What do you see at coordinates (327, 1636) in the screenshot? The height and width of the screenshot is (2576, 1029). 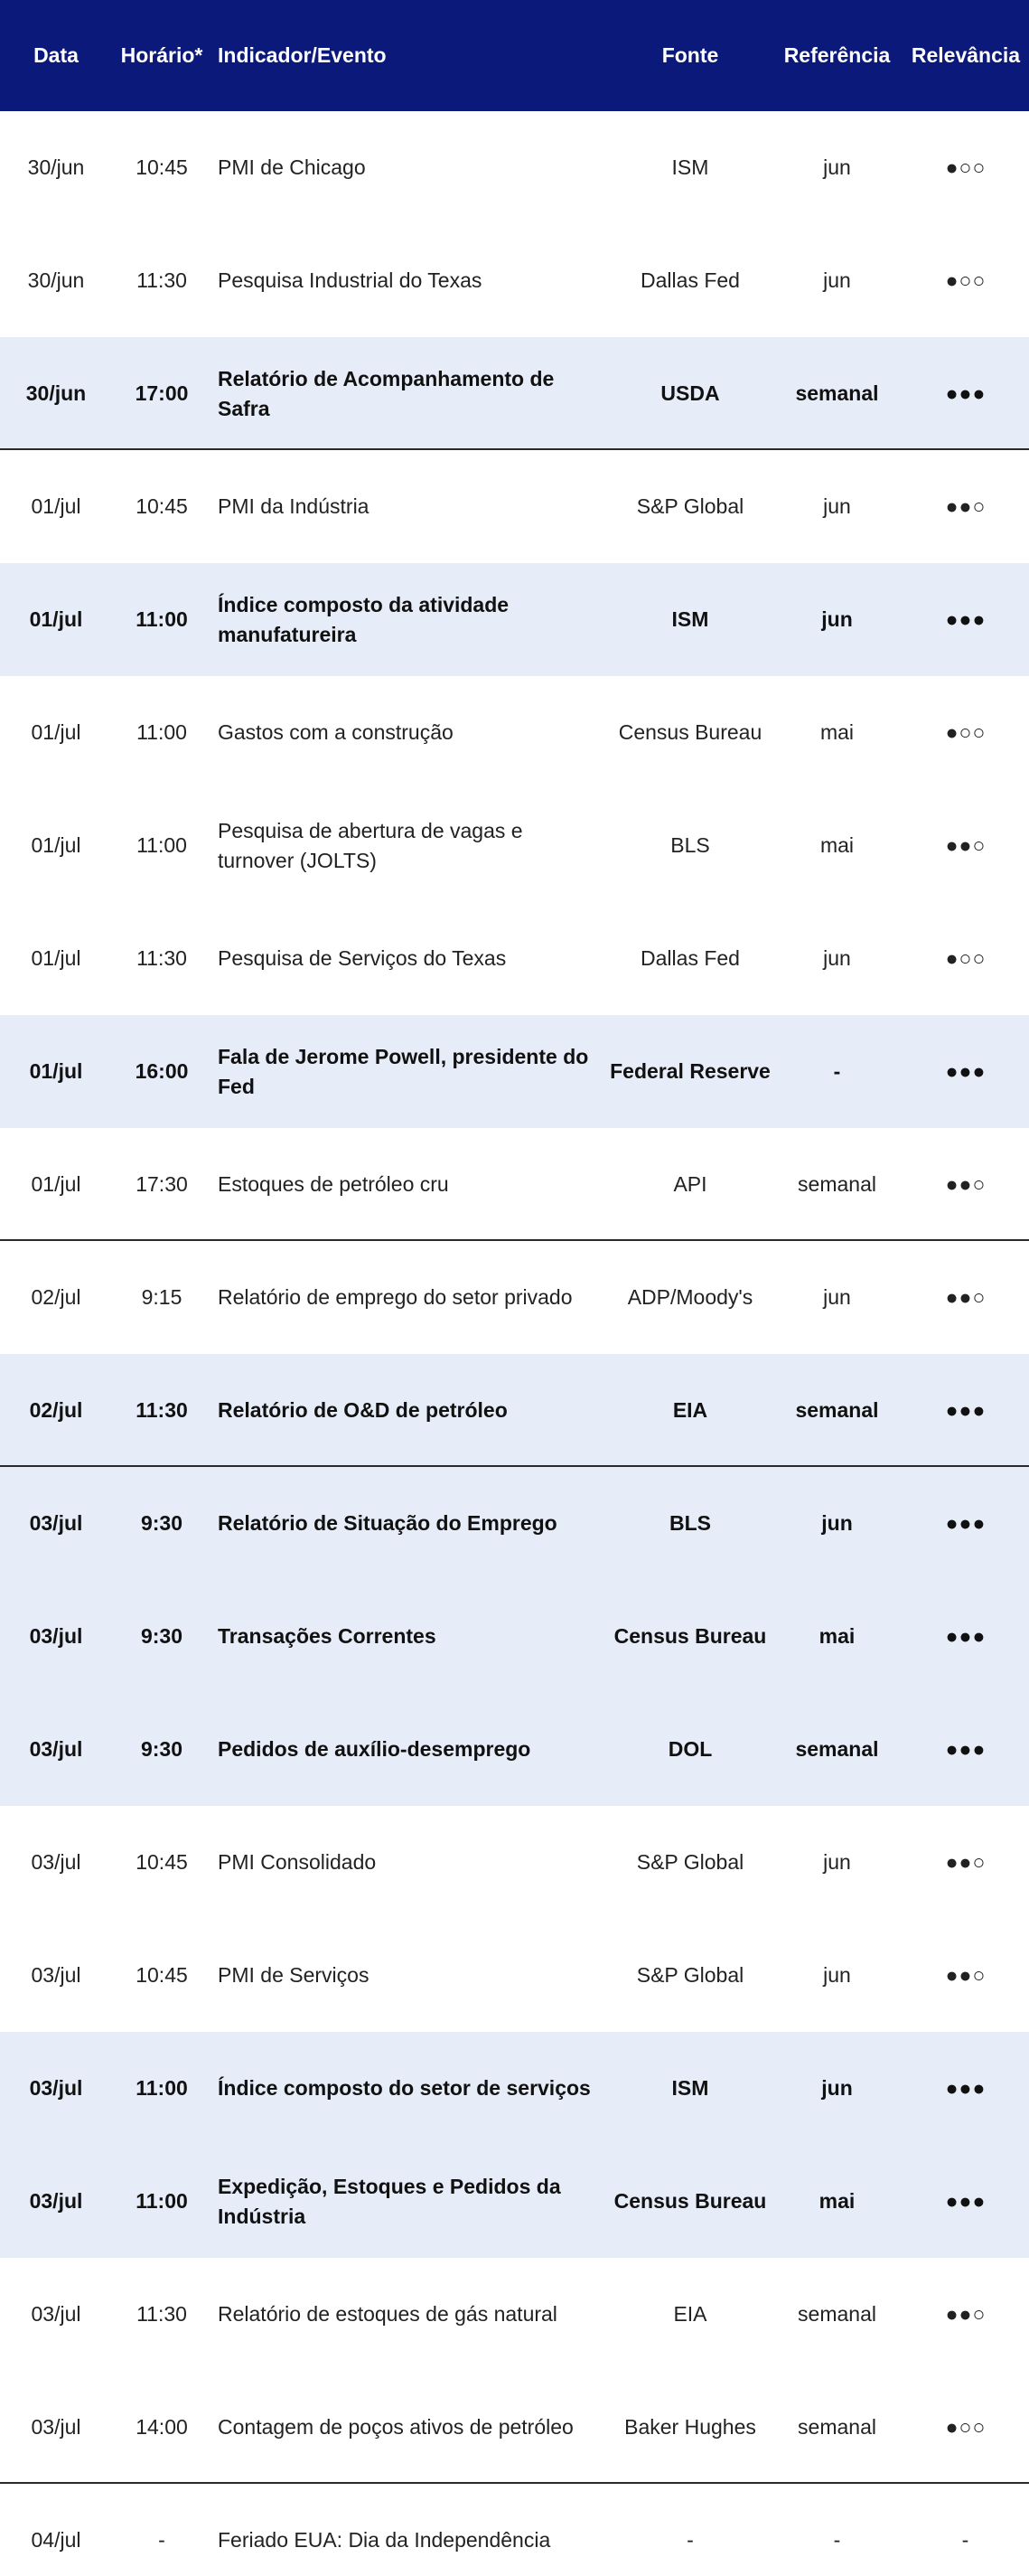 I see `cell-event: Transações Correntes` at bounding box center [327, 1636].